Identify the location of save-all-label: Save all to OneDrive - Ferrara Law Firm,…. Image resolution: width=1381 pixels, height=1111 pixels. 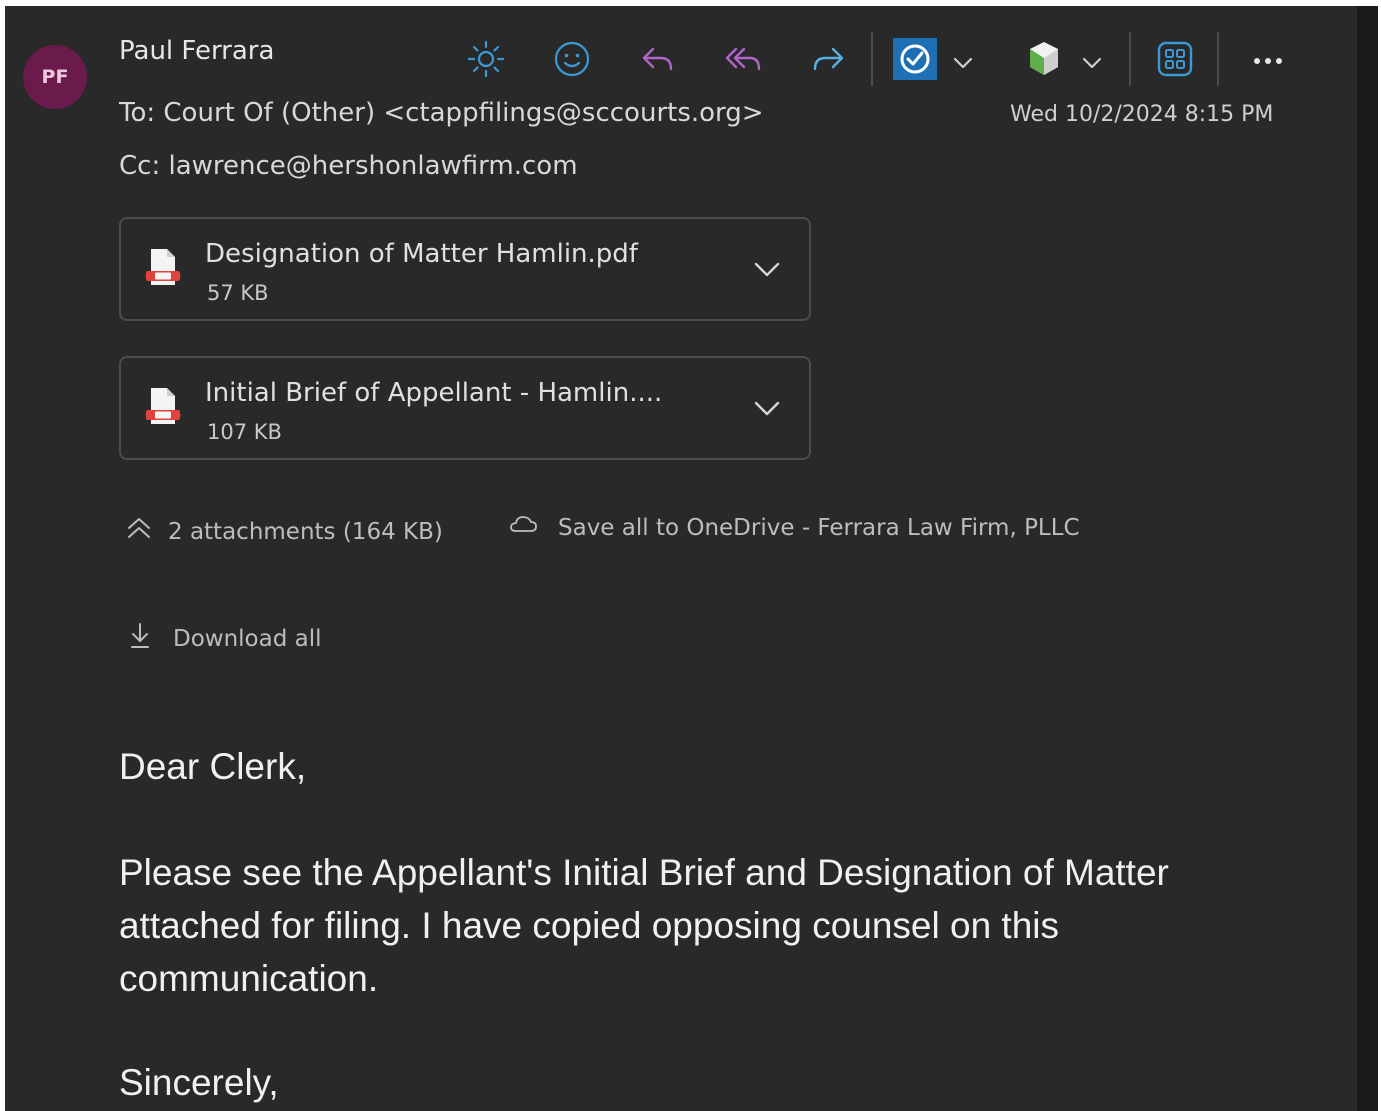
(819, 528).